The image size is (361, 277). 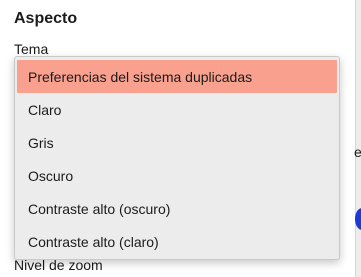 What do you see at coordinates (177, 76) in the screenshot?
I see `theme-option-system: Preferencias del sistema duplicadas` at bounding box center [177, 76].